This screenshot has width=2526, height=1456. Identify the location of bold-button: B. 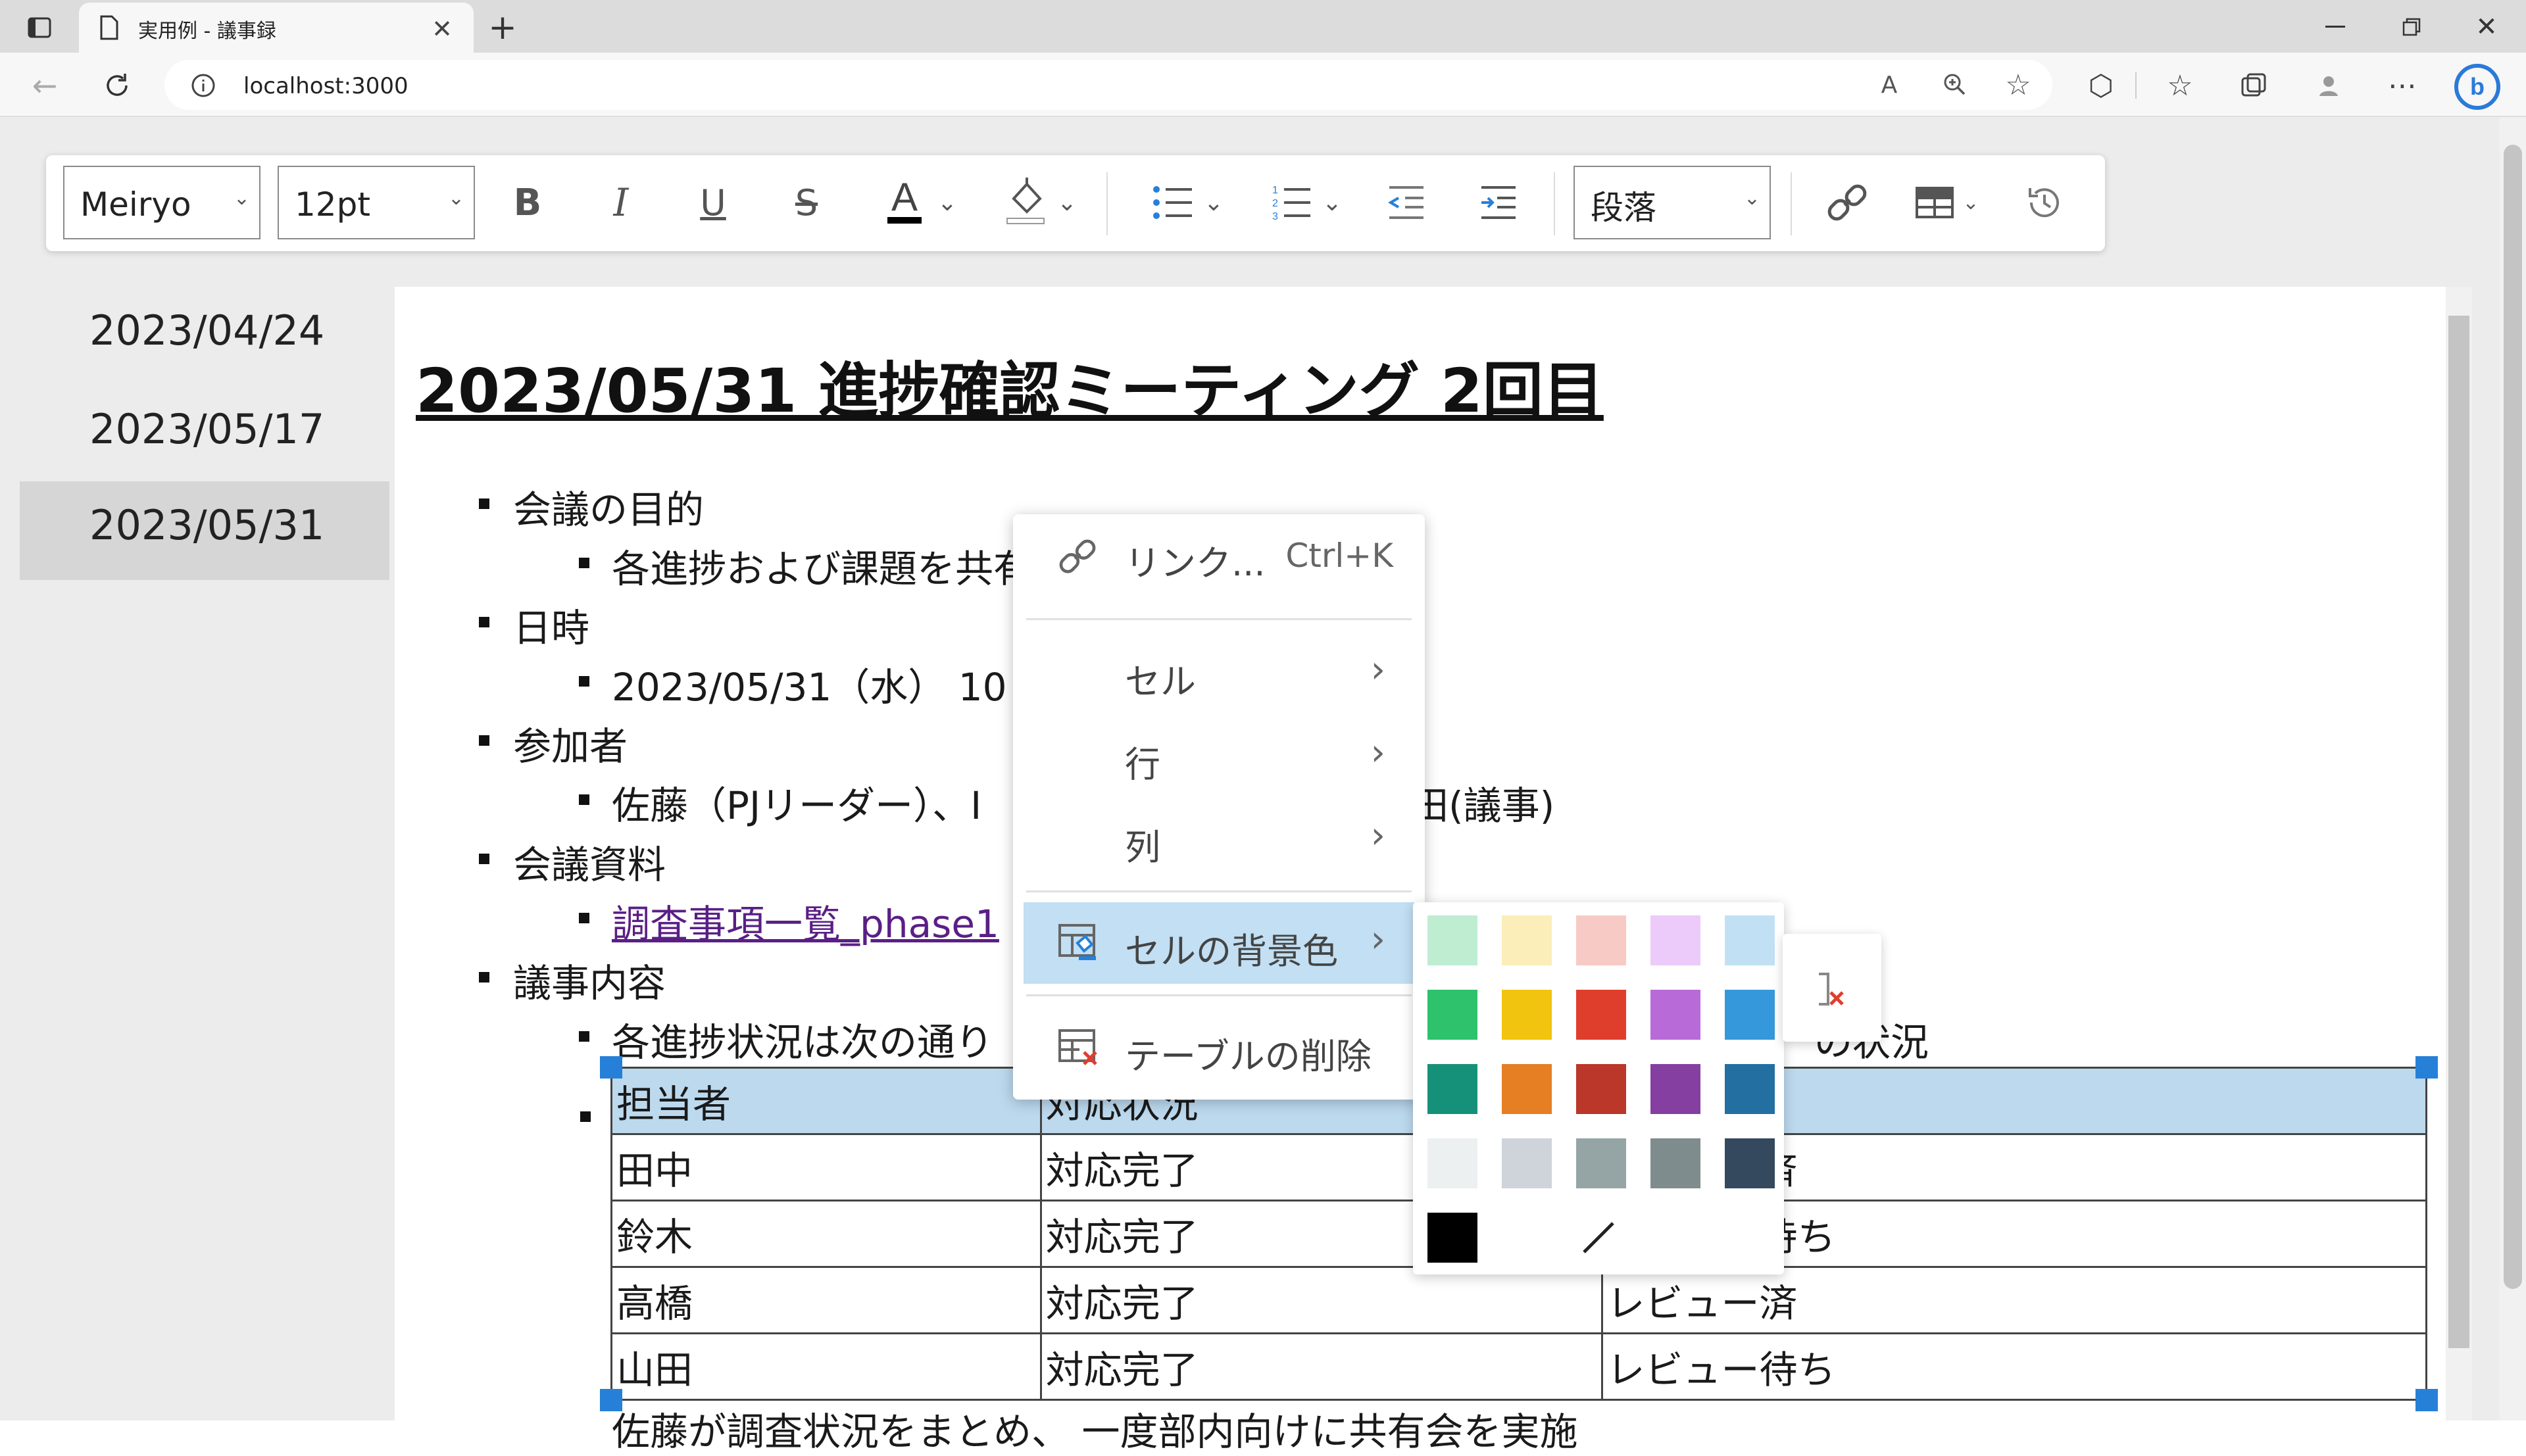
(527, 202).